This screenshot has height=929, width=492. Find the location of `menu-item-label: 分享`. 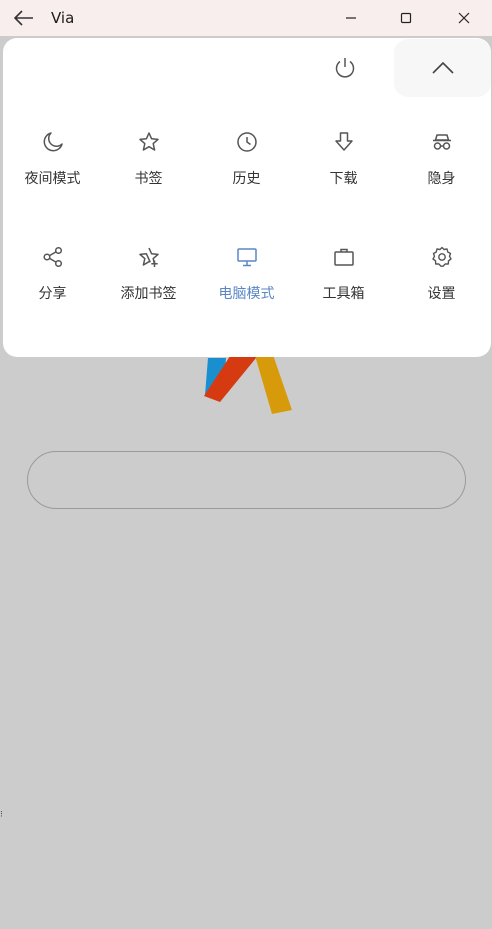

menu-item-label: 分享 is located at coordinates (52, 294).